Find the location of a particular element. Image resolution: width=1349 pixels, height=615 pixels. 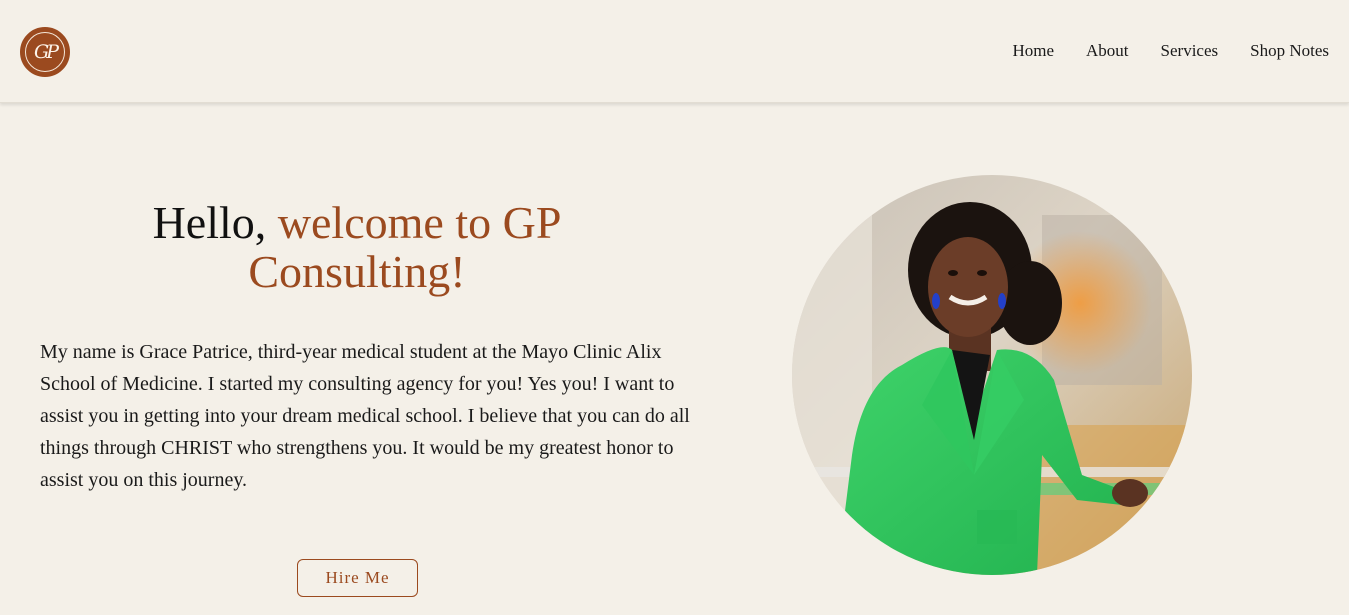

hire-me-button: Hire Me is located at coordinates (357, 578).